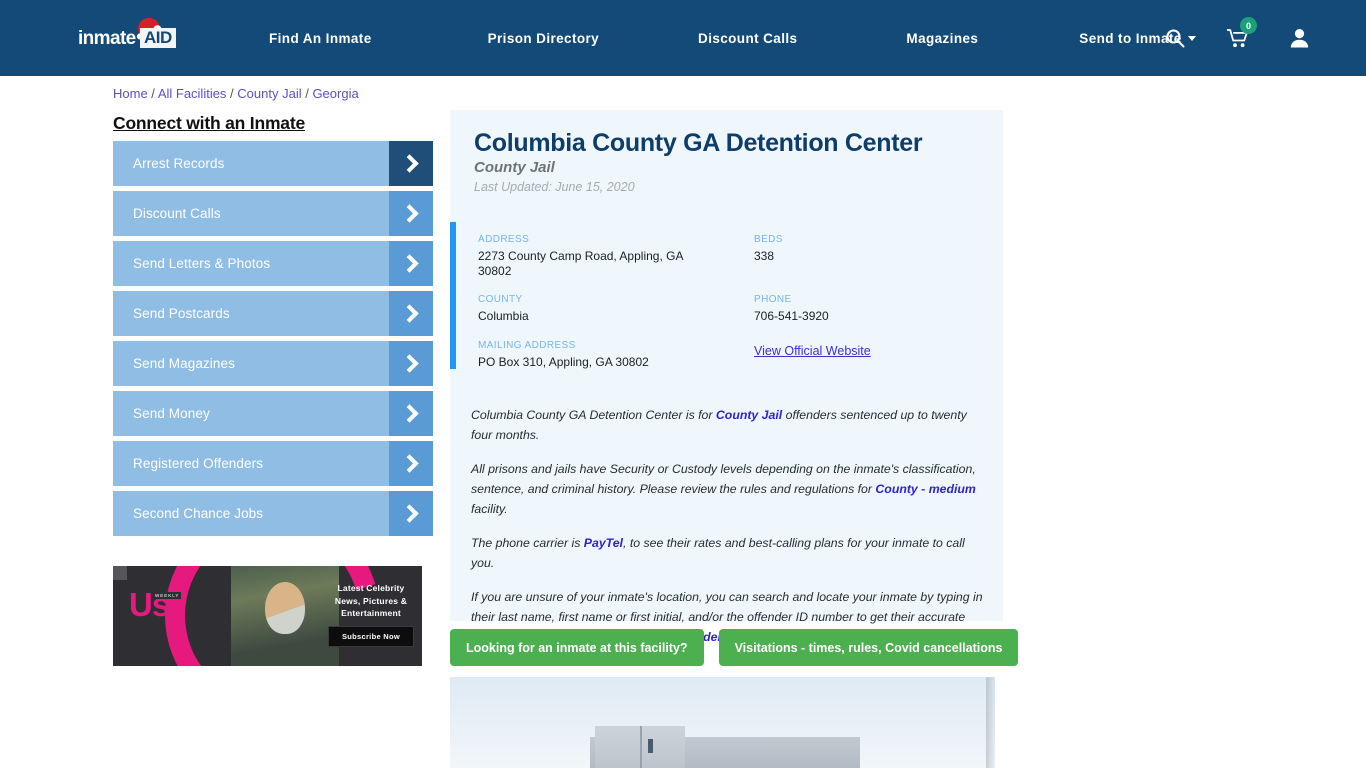 This screenshot has height=768, width=1366. I want to click on county-jail-link: County Jail, so click(749, 415).